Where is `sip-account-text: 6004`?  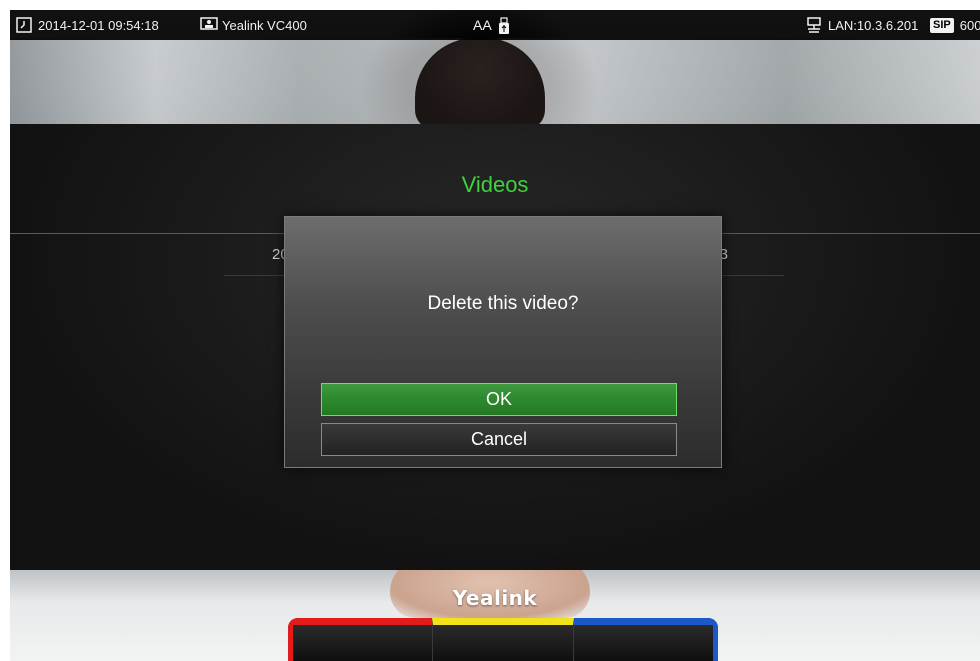 sip-account-text: 6004 is located at coordinates (969, 25).